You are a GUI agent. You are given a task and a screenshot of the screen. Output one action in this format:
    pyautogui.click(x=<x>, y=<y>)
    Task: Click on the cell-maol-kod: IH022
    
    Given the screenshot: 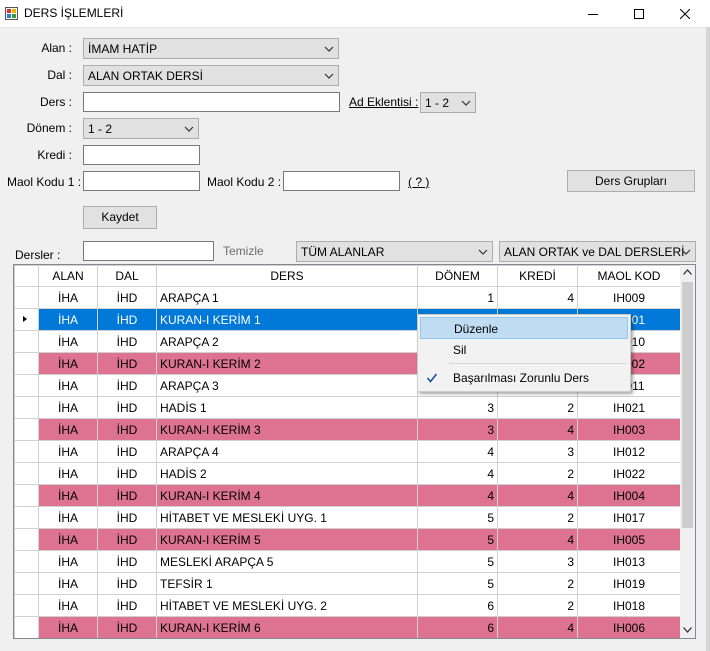 What is the action you would take?
    pyautogui.click(x=629, y=473)
    